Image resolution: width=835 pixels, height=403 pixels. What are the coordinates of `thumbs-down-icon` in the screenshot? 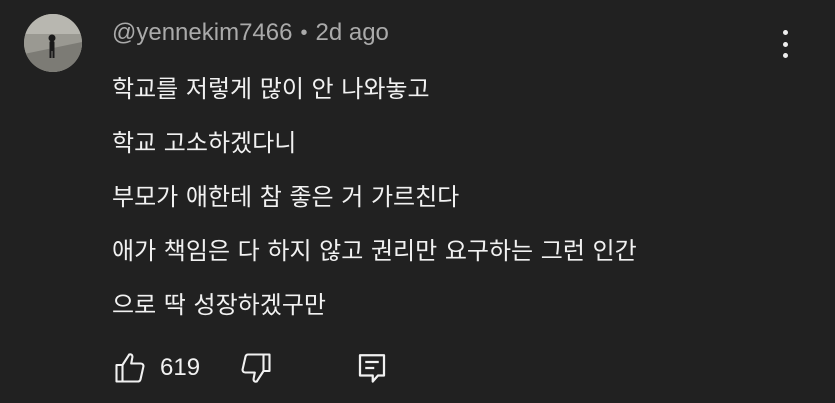 It's located at (256, 368).